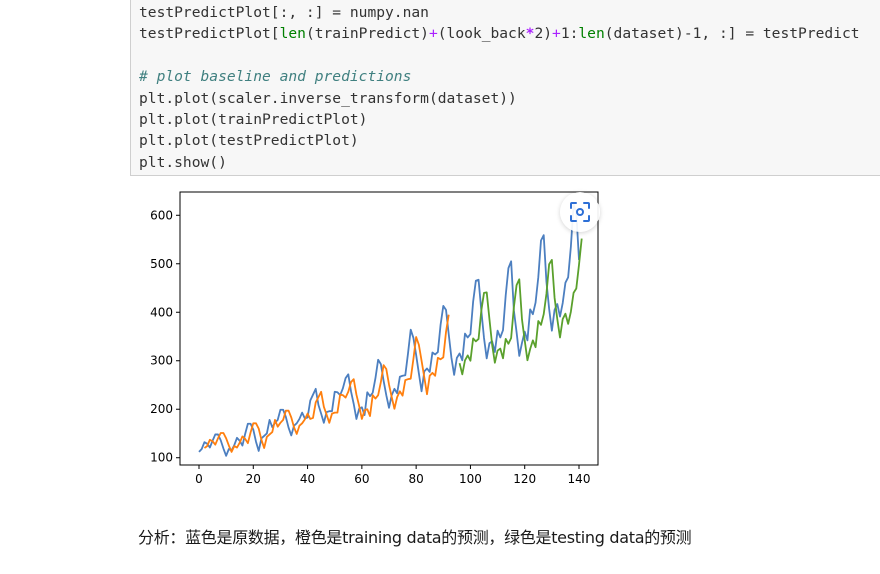 The image size is (880, 574). Describe the element at coordinates (161, 409) in the screenshot. I see `y-tick-label: 200` at that location.